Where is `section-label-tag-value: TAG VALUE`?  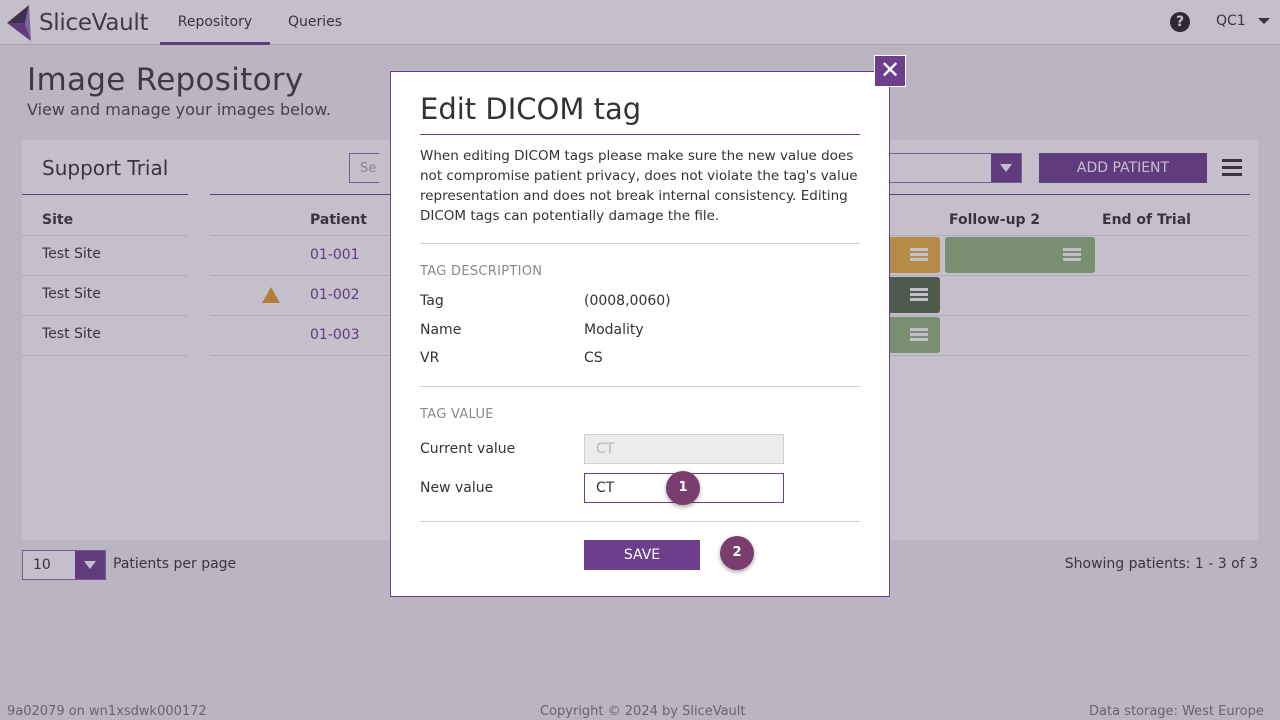 section-label-tag-value: TAG VALUE is located at coordinates (457, 414).